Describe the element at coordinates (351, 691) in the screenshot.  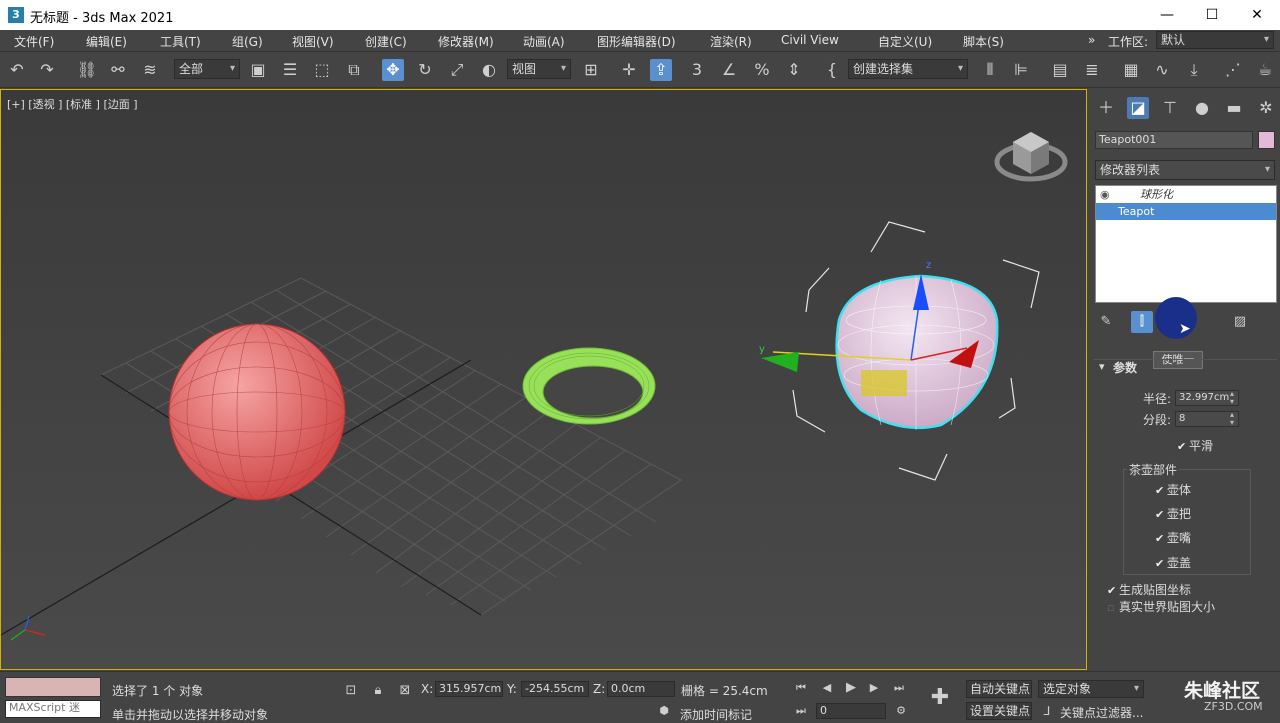
I see `isolate-selection-icon: ⊡` at that location.